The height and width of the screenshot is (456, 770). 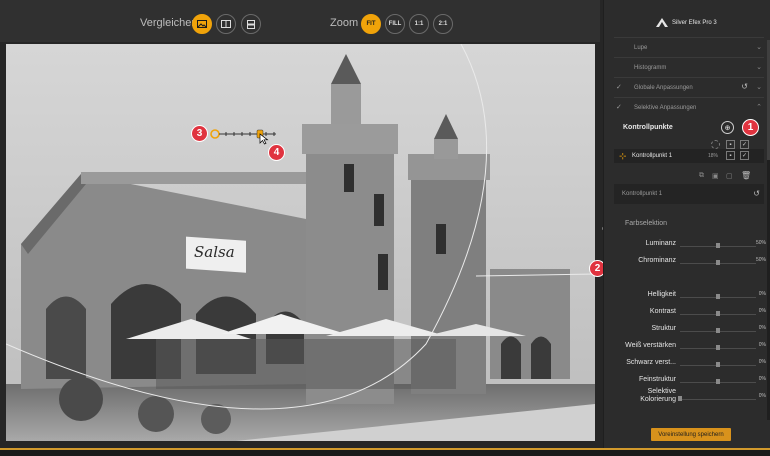 What do you see at coordinates (658, 395) in the screenshot?
I see `slider-label: Selektive Kolorierung` at bounding box center [658, 395].